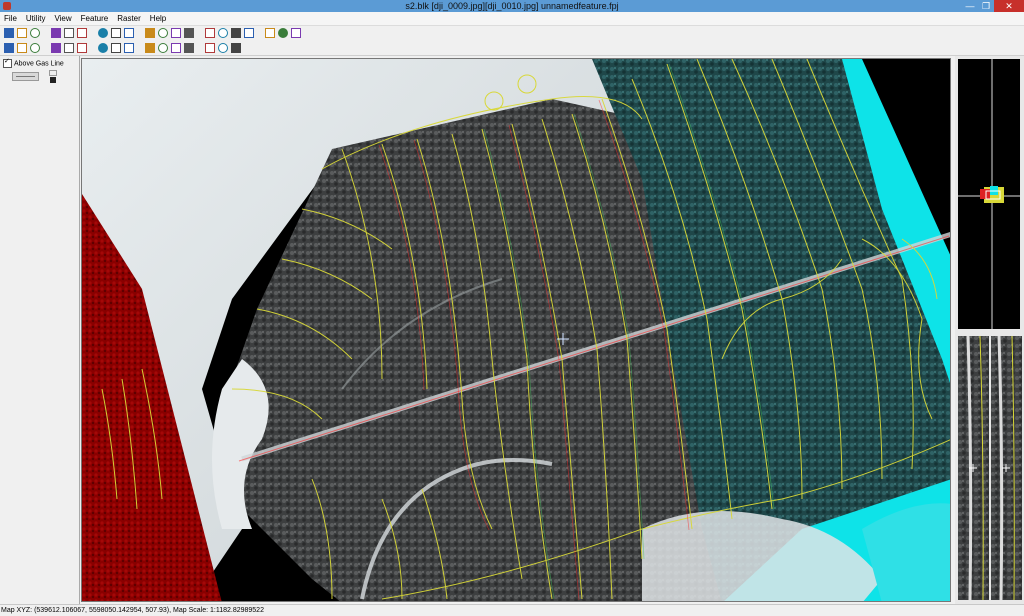 This screenshot has height=616, width=1024. What do you see at coordinates (9, 48) in the screenshot?
I see `select-pointer-icon` at bounding box center [9, 48].